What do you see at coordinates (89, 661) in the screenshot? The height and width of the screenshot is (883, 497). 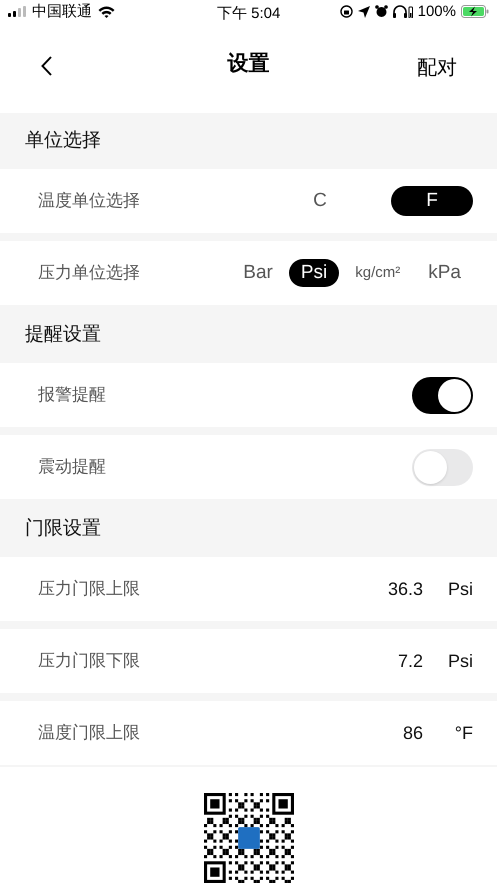 I see `row-label: 压力门限下限` at bounding box center [89, 661].